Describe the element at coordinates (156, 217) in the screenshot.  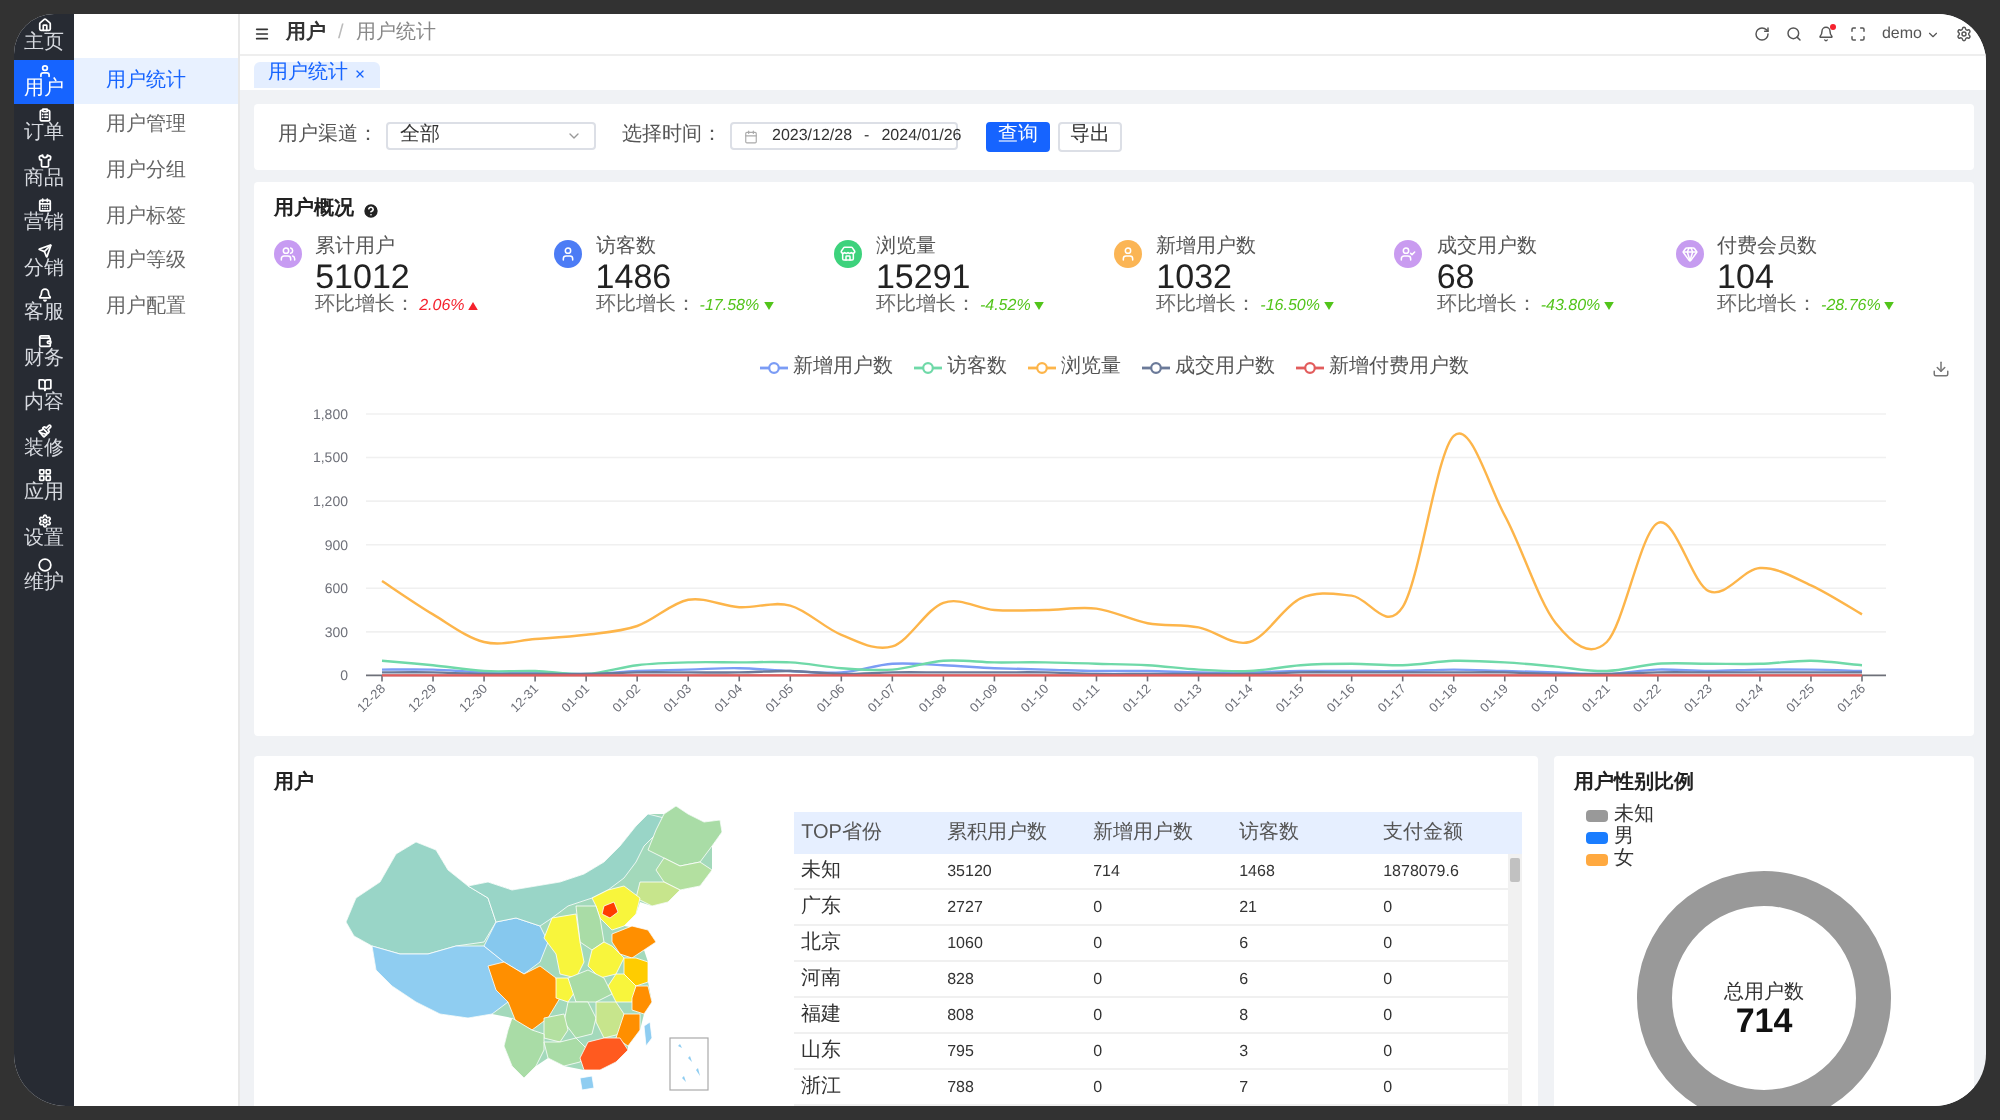
I see `submenu-item: 用户标签` at that location.